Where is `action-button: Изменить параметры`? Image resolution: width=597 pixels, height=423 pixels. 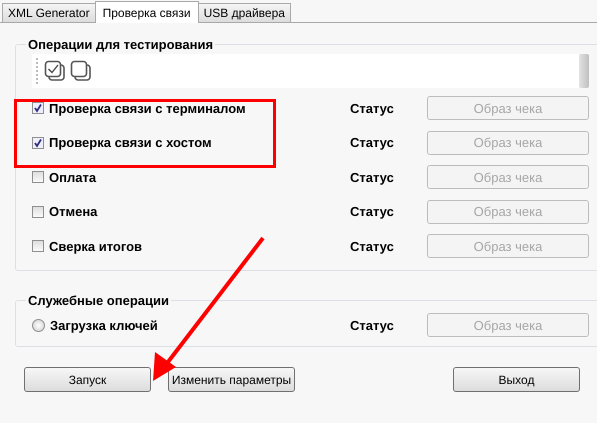
action-button: Изменить параметры is located at coordinates (231, 379).